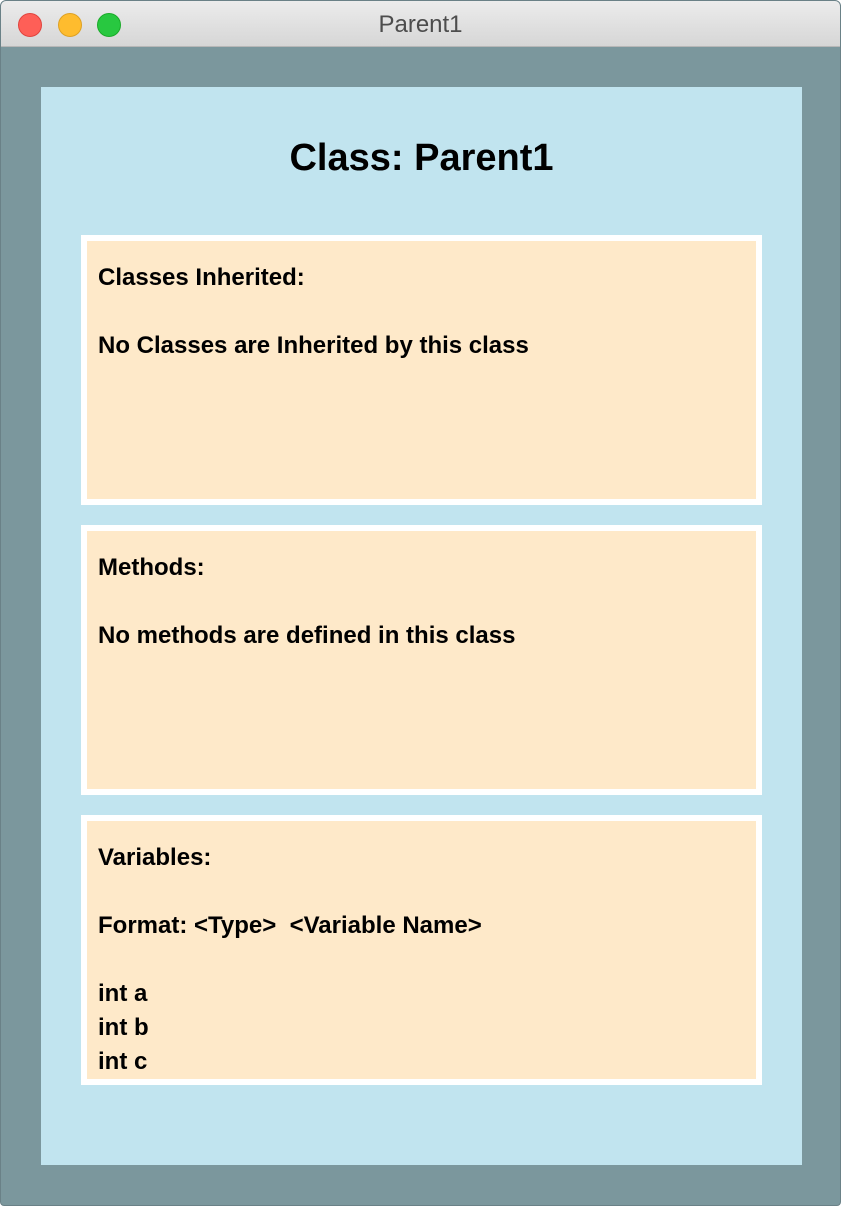  I want to click on page-title: Class: Parent1, so click(421, 158).